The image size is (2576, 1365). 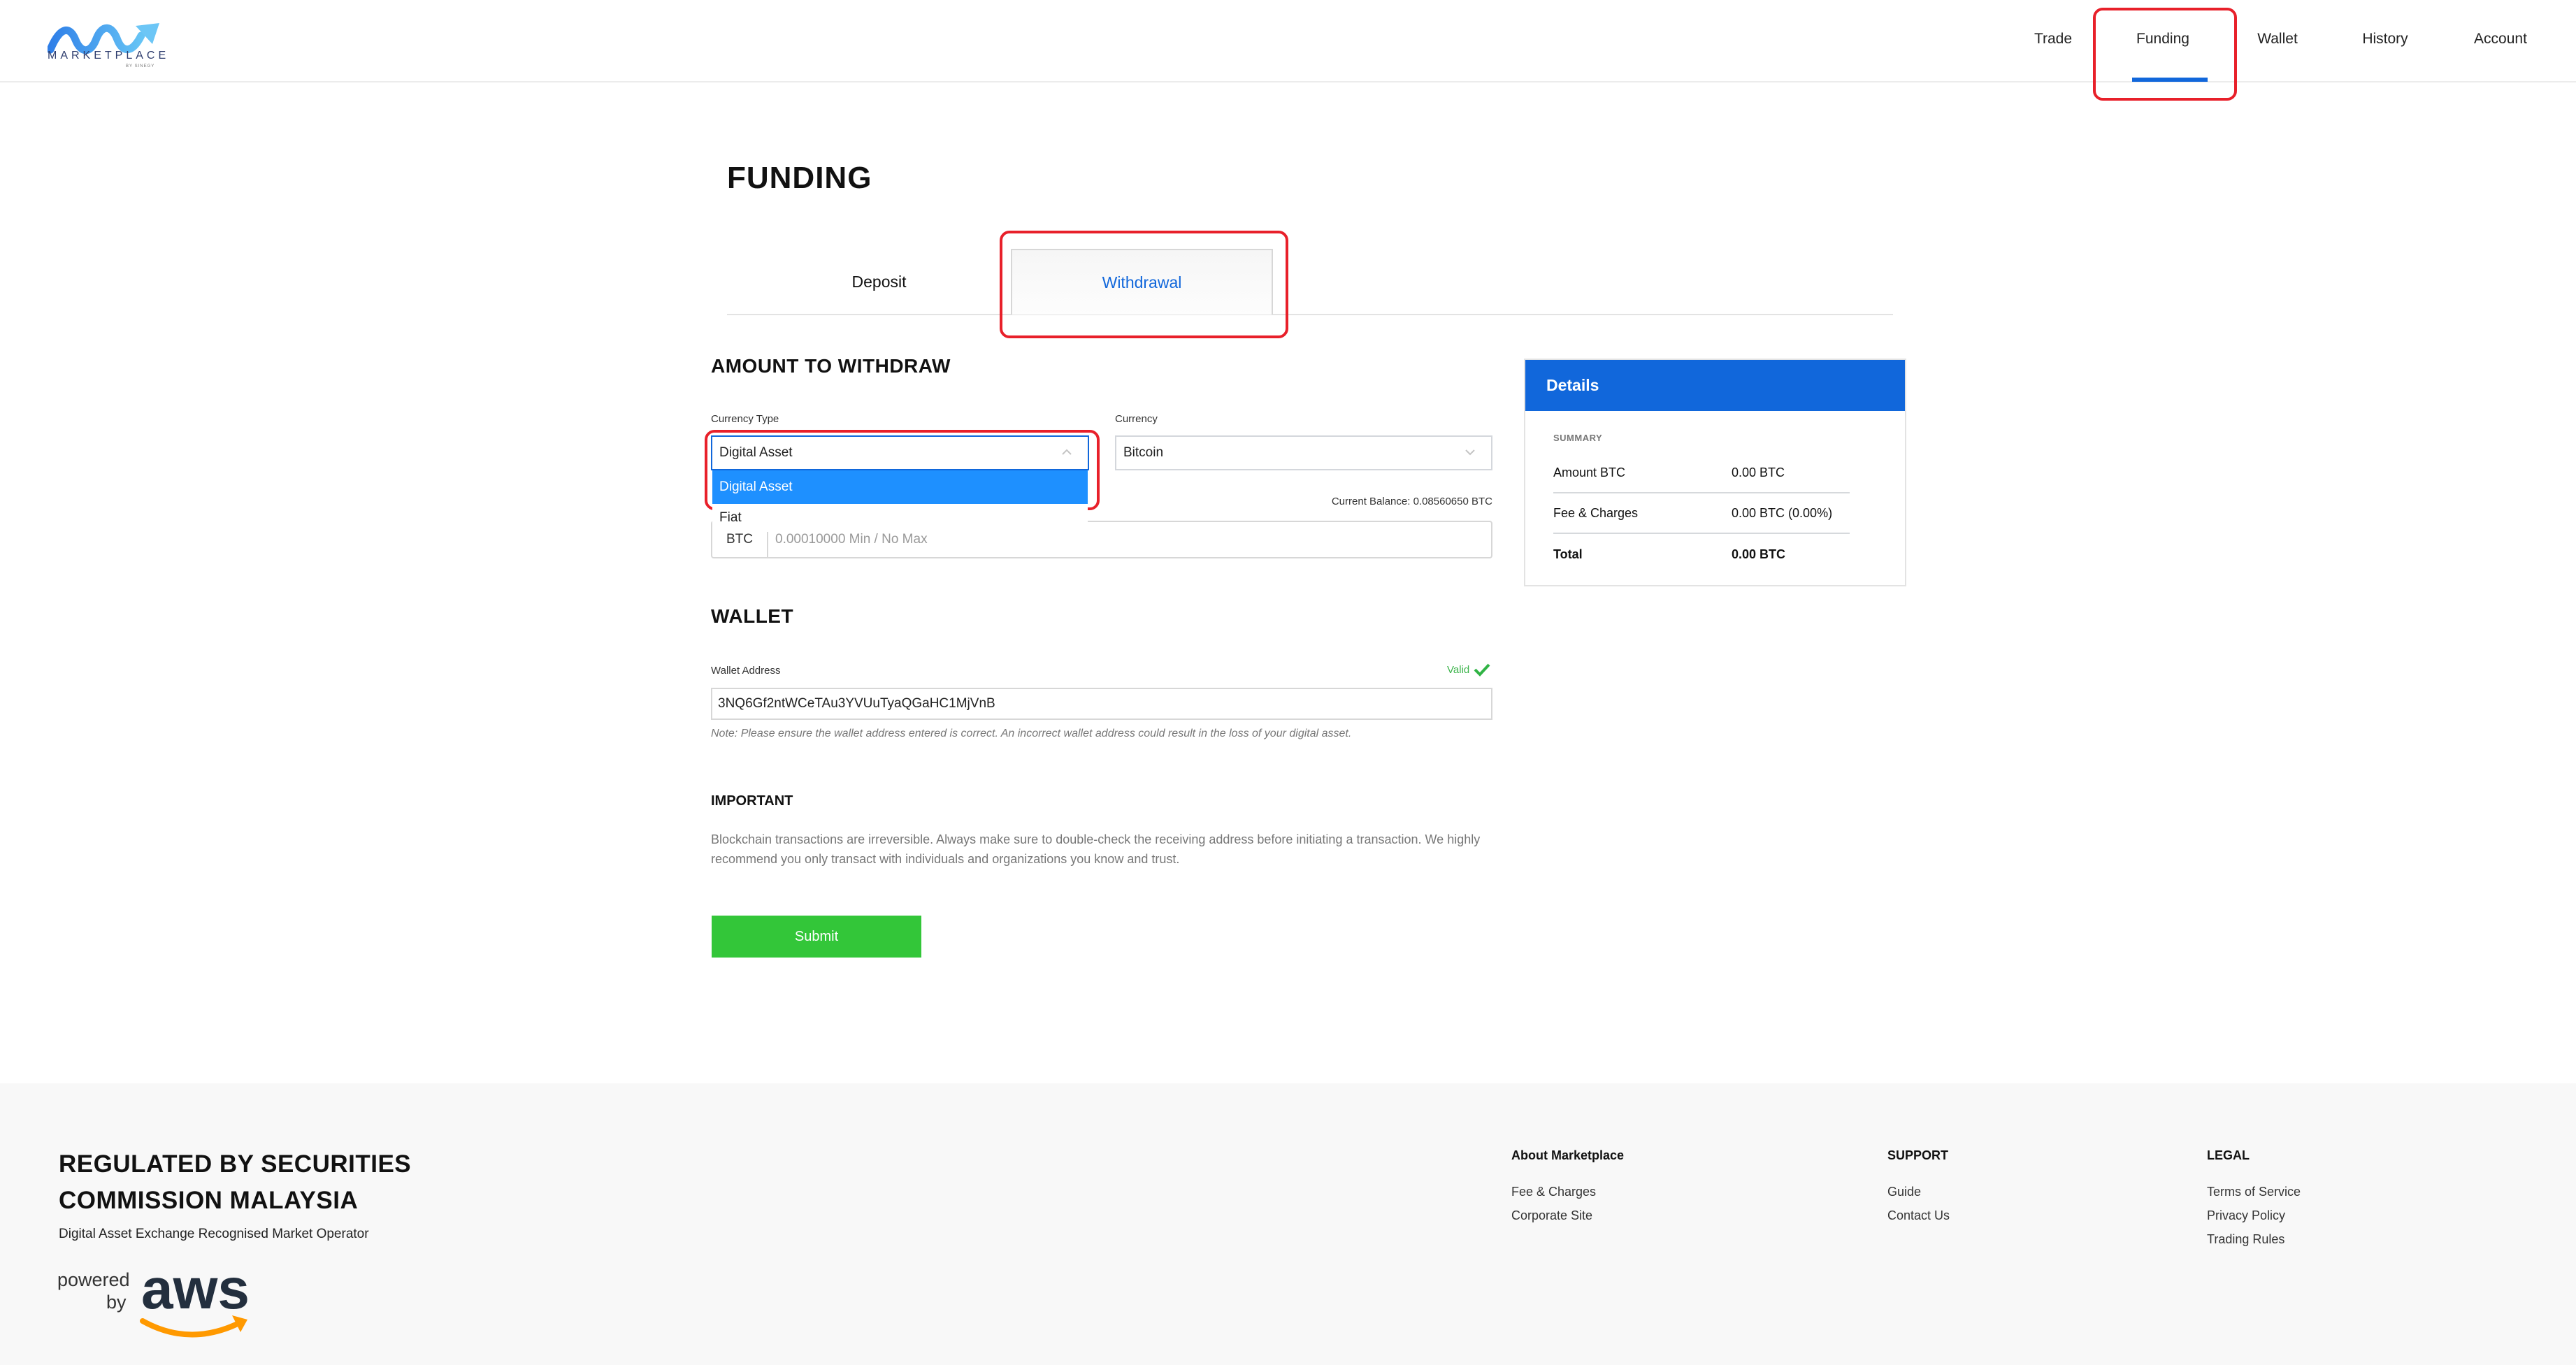 What do you see at coordinates (1904, 1192) in the screenshot?
I see `footer-link-guide: Guide` at bounding box center [1904, 1192].